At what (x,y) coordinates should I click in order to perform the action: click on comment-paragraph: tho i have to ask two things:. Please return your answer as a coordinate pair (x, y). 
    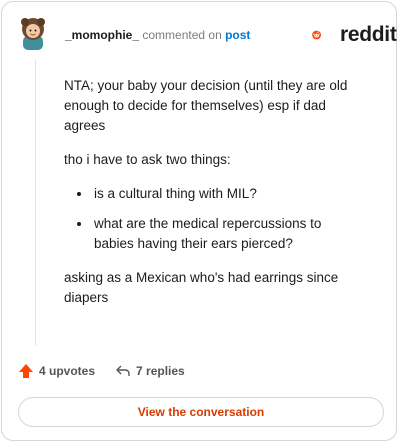
    Looking at the image, I should click on (147, 159).